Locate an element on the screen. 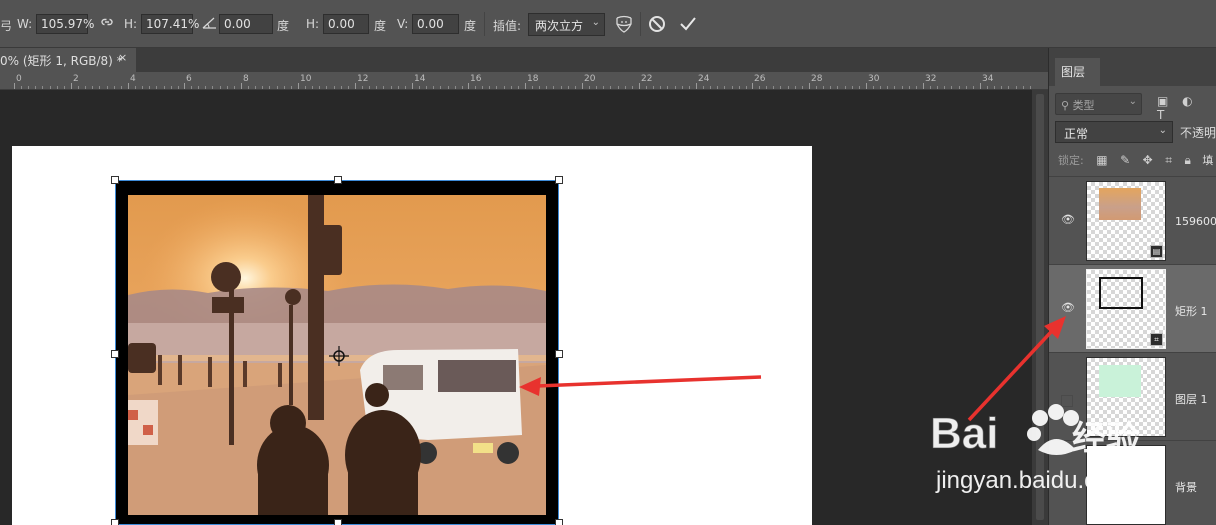  lock-artboard-icon: ⌗ is located at coordinates (1168, 160).